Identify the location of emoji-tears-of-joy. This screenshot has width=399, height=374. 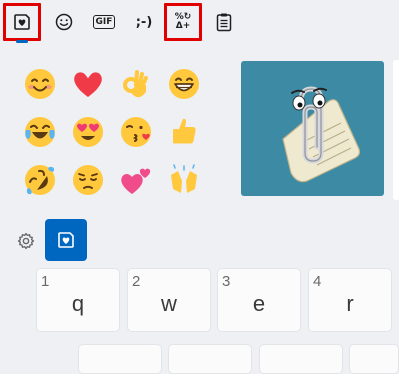
(40, 132).